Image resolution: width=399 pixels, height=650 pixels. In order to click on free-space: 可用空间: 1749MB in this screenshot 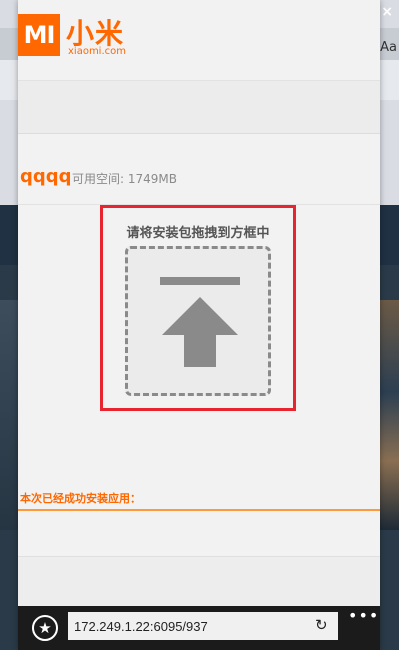, I will do `click(124, 178)`.